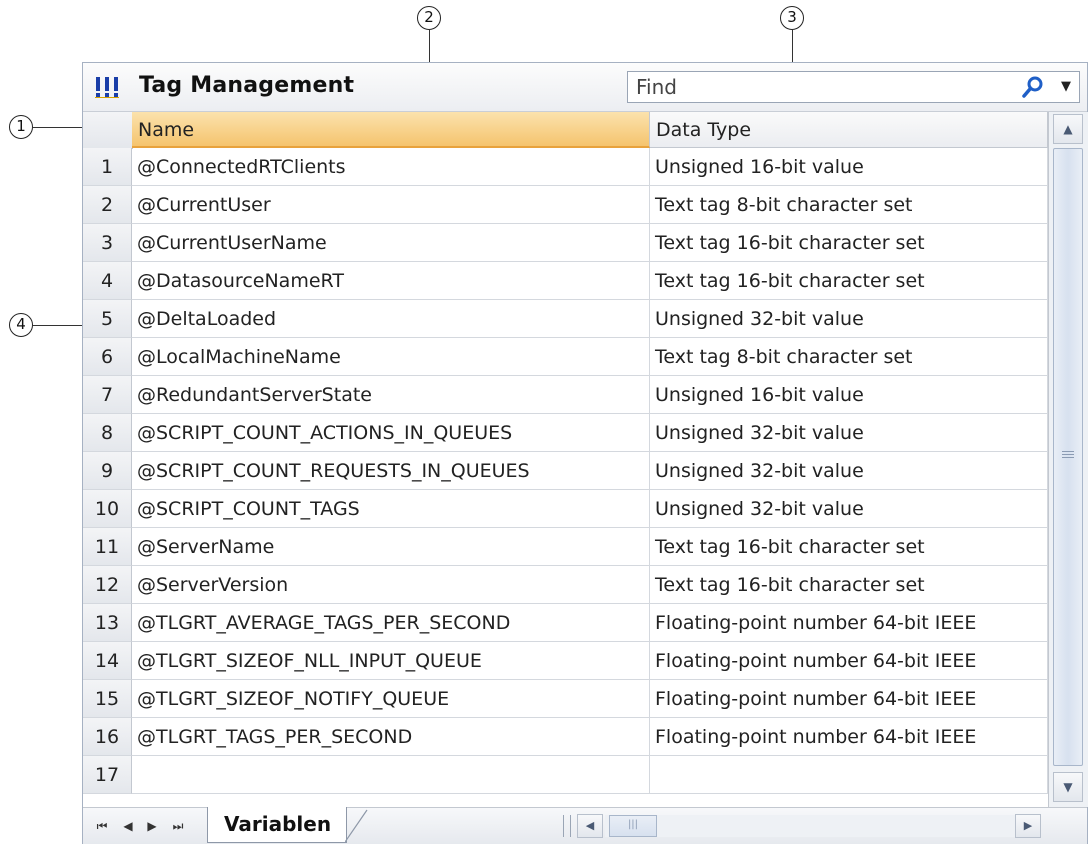 The width and height of the screenshot is (1090, 845). What do you see at coordinates (178, 826) in the screenshot?
I see `last-sheet-icon: ⏭` at bounding box center [178, 826].